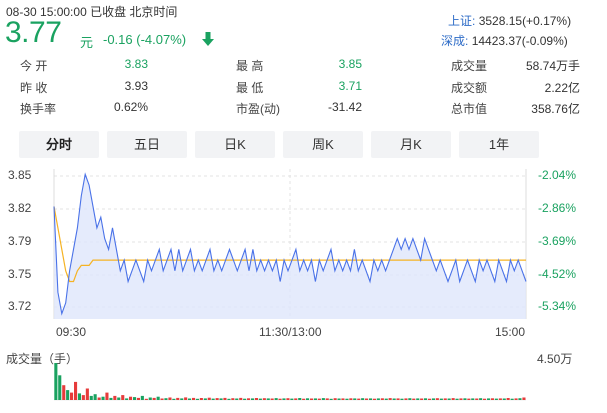 This screenshot has width=607, height=413. Describe the element at coordinates (510, 332) in the screenshot. I see `x-tick-close: 15:00` at that location.